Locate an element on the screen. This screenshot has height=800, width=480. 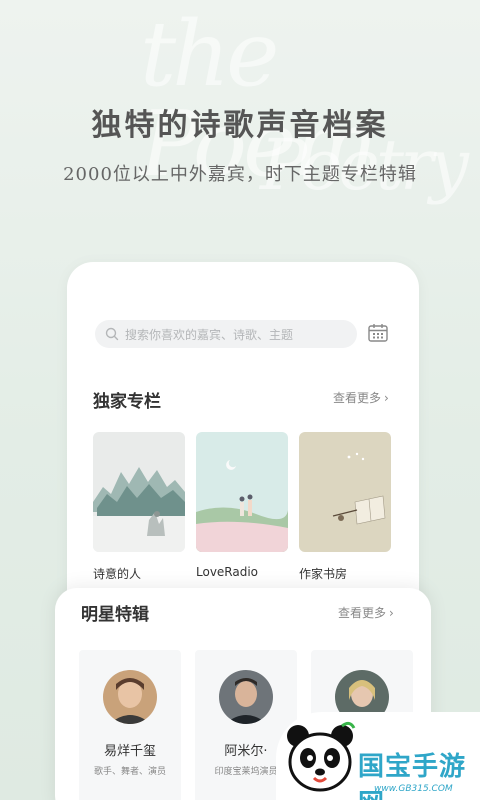
column-card-poetic-person is located at coordinates (139, 492).